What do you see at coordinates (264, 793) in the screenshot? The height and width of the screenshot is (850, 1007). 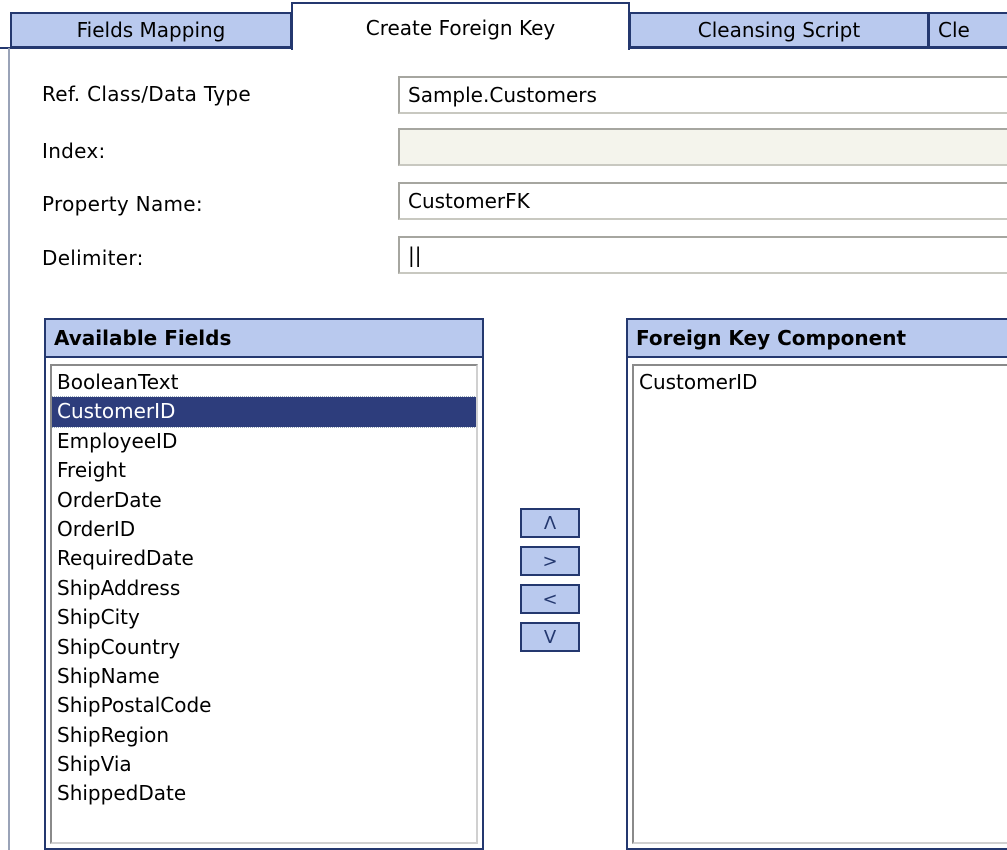 I see `list-item: ShippedDate` at bounding box center [264, 793].